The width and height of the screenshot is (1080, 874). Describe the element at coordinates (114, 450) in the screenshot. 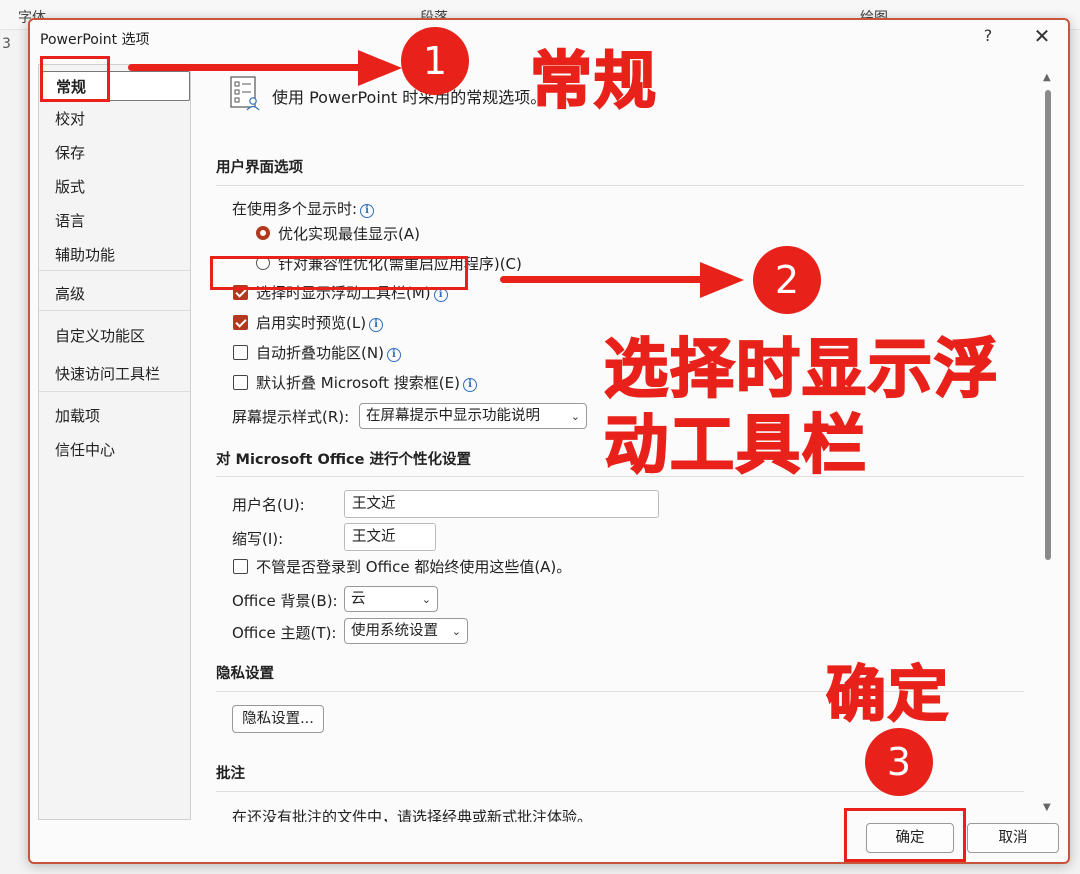

I see `sidebar-item-trust-center: 信任中心` at that location.